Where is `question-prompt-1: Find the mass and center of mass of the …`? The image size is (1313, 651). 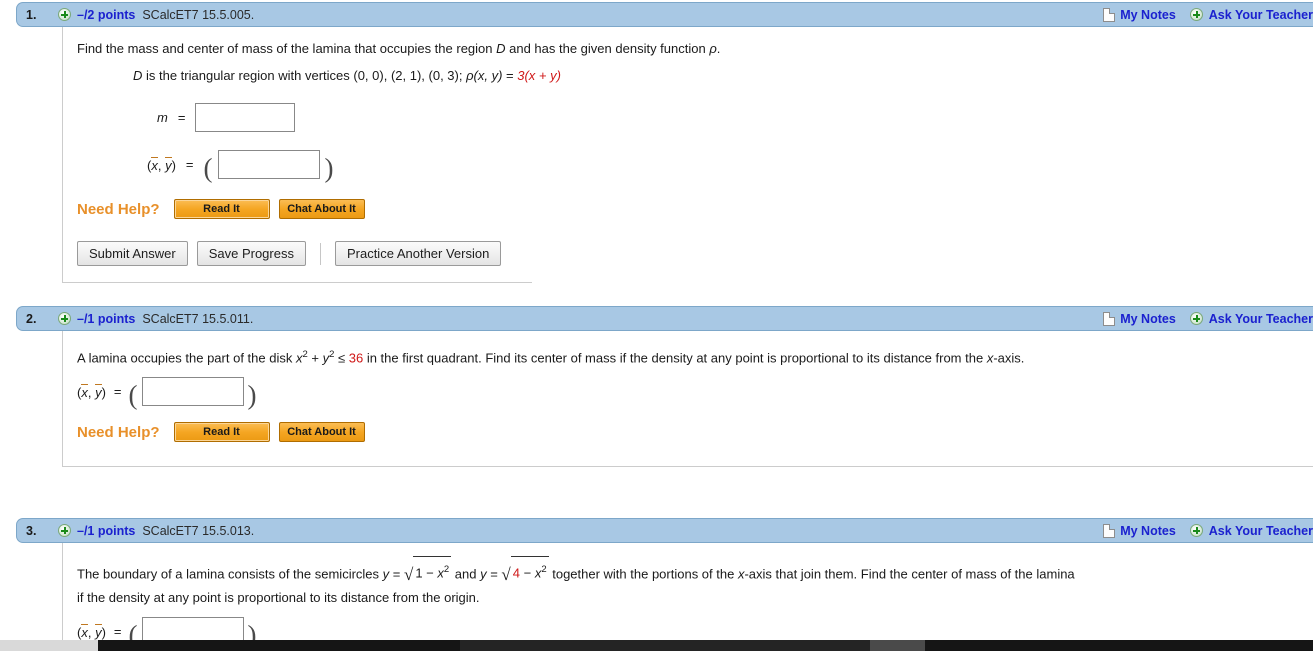 question-prompt-1: Find the mass and center of mass of the … is located at coordinates (688, 42).